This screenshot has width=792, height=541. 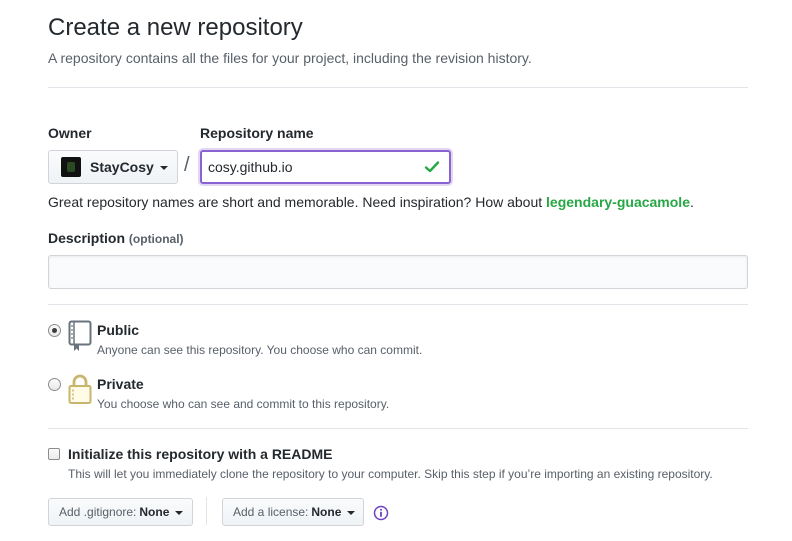 I want to click on description-divider, so click(x=398, y=304).